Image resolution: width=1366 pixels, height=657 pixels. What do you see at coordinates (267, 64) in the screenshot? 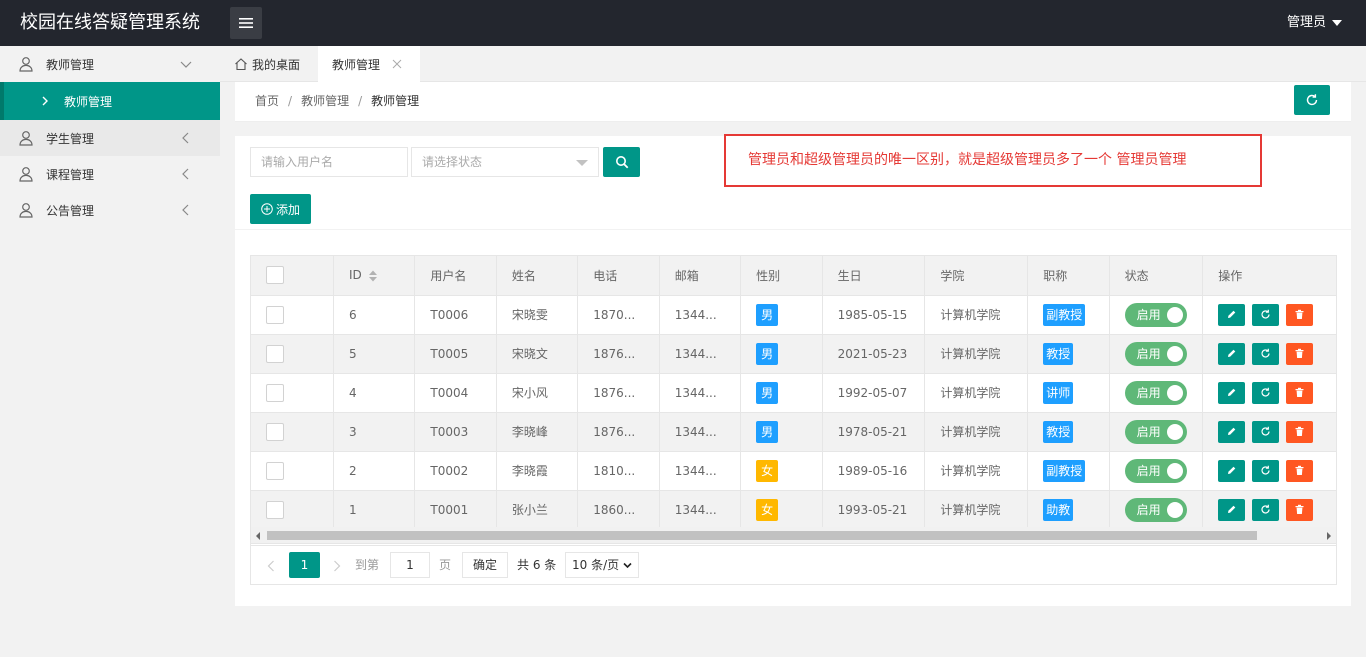
I see `tab-my-desktop: 我的桌面` at bounding box center [267, 64].